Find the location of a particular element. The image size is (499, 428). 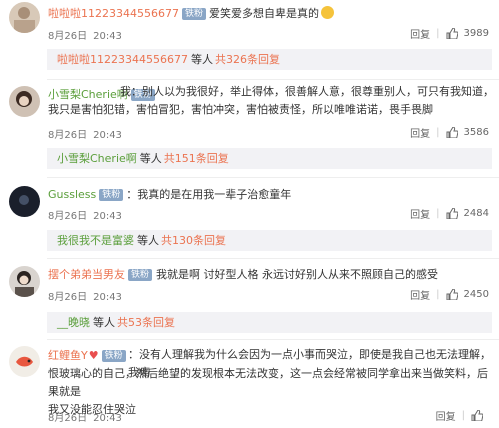

reply-user: 小雪梨Cherie啊 is located at coordinates (97, 158).